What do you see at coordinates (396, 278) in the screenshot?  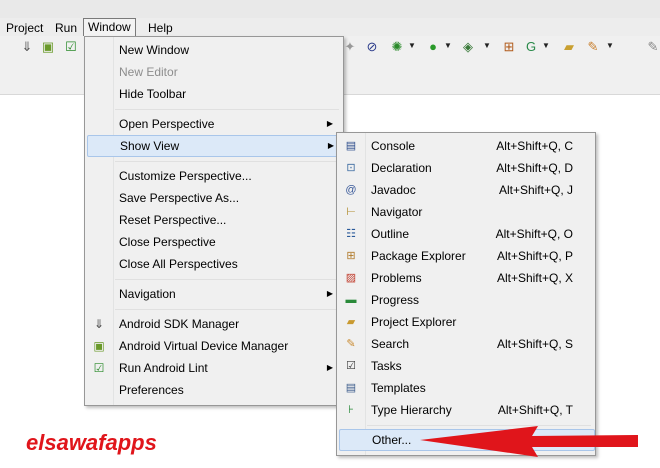 I see `view-item-label: Problems` at bounding box center [396, 278].